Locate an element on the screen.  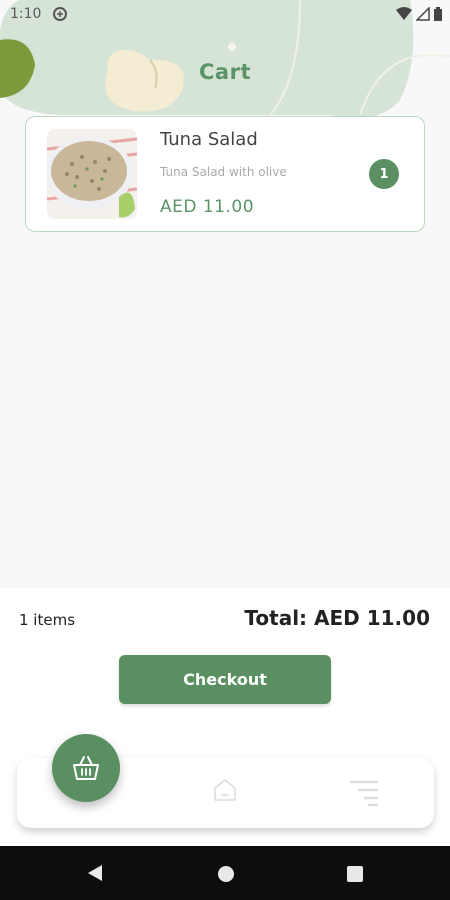
battery-icon is located at coordinates (438, 15).